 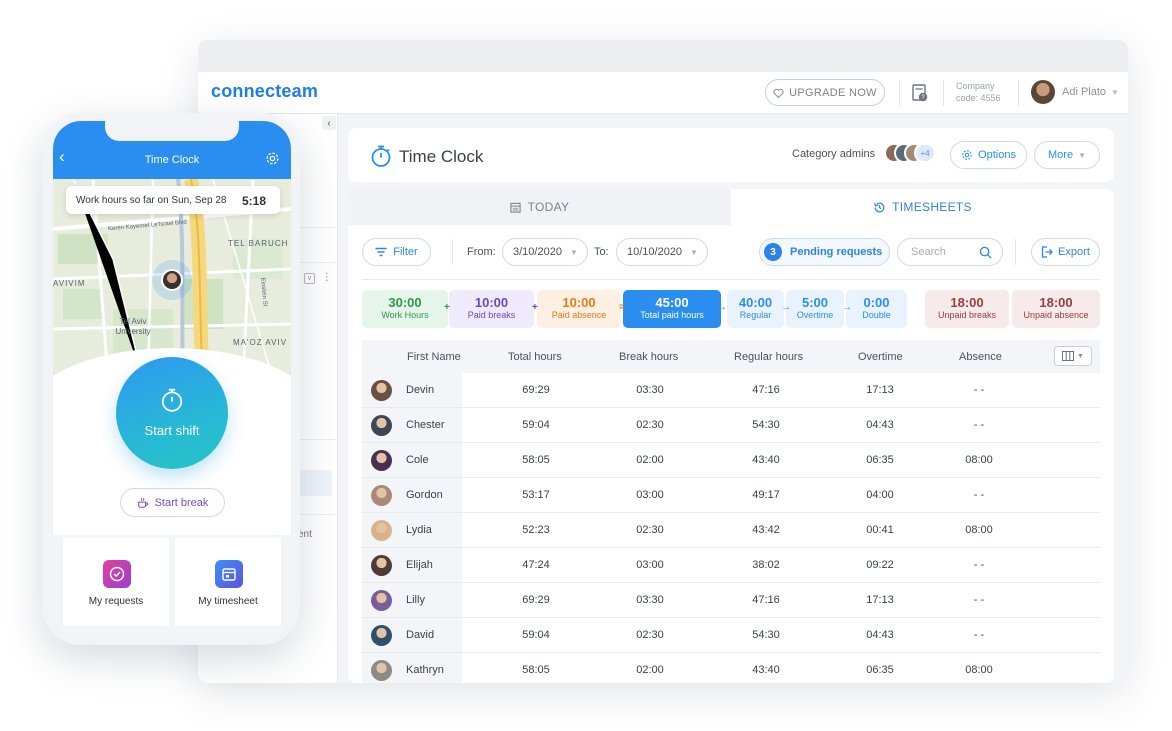 I want to click on header-divider, so click(x=1018, y=93).